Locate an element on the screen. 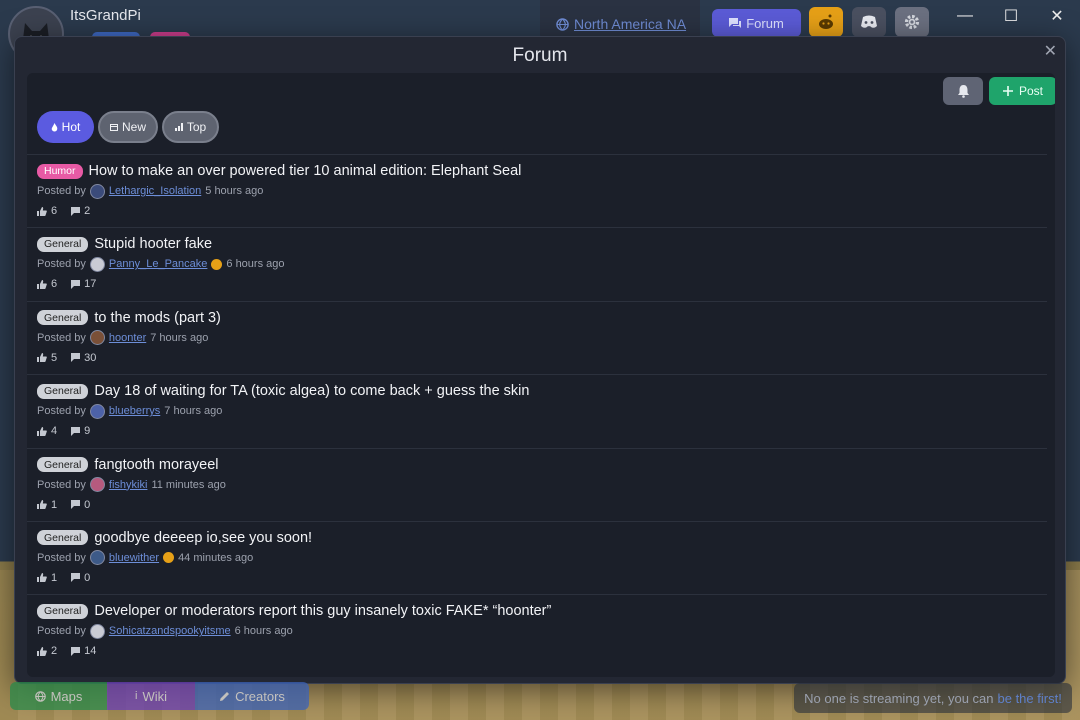  posted-by-label: Posted by is located at coordinates (61, 631).